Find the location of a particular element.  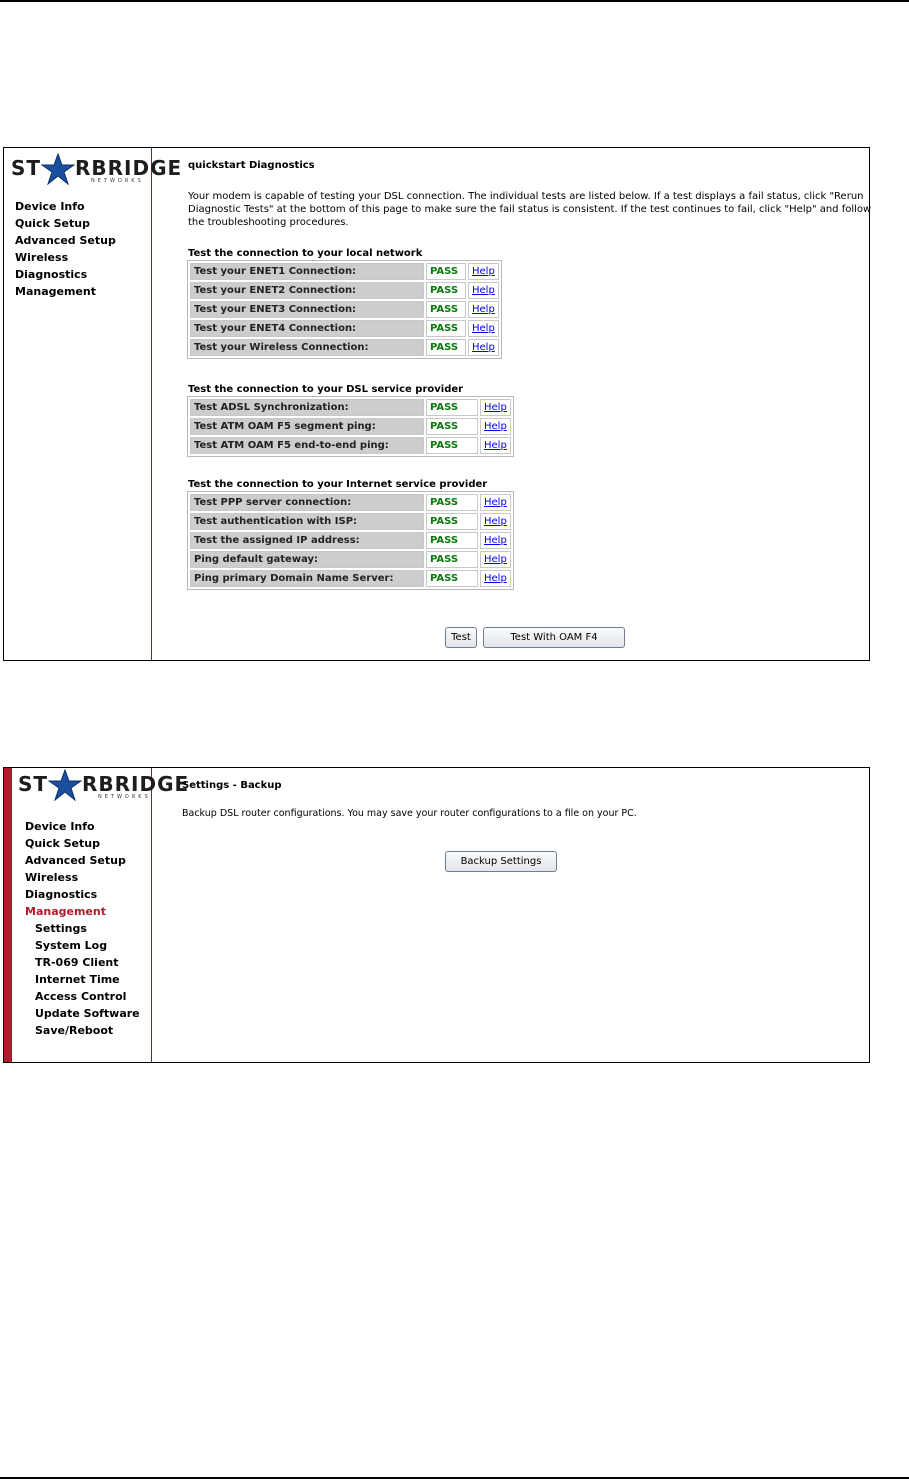

subnav-system-log: System Log is located at coordinates (87, 945).